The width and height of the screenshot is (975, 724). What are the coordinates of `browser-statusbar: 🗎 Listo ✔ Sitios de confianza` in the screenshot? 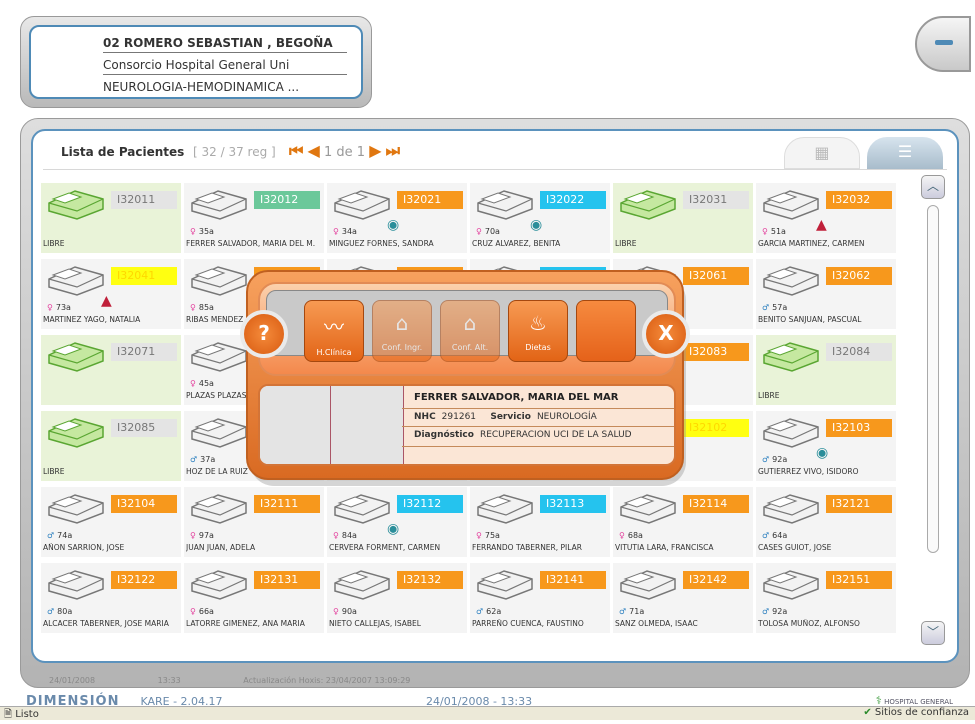 It's located at (487, 713).